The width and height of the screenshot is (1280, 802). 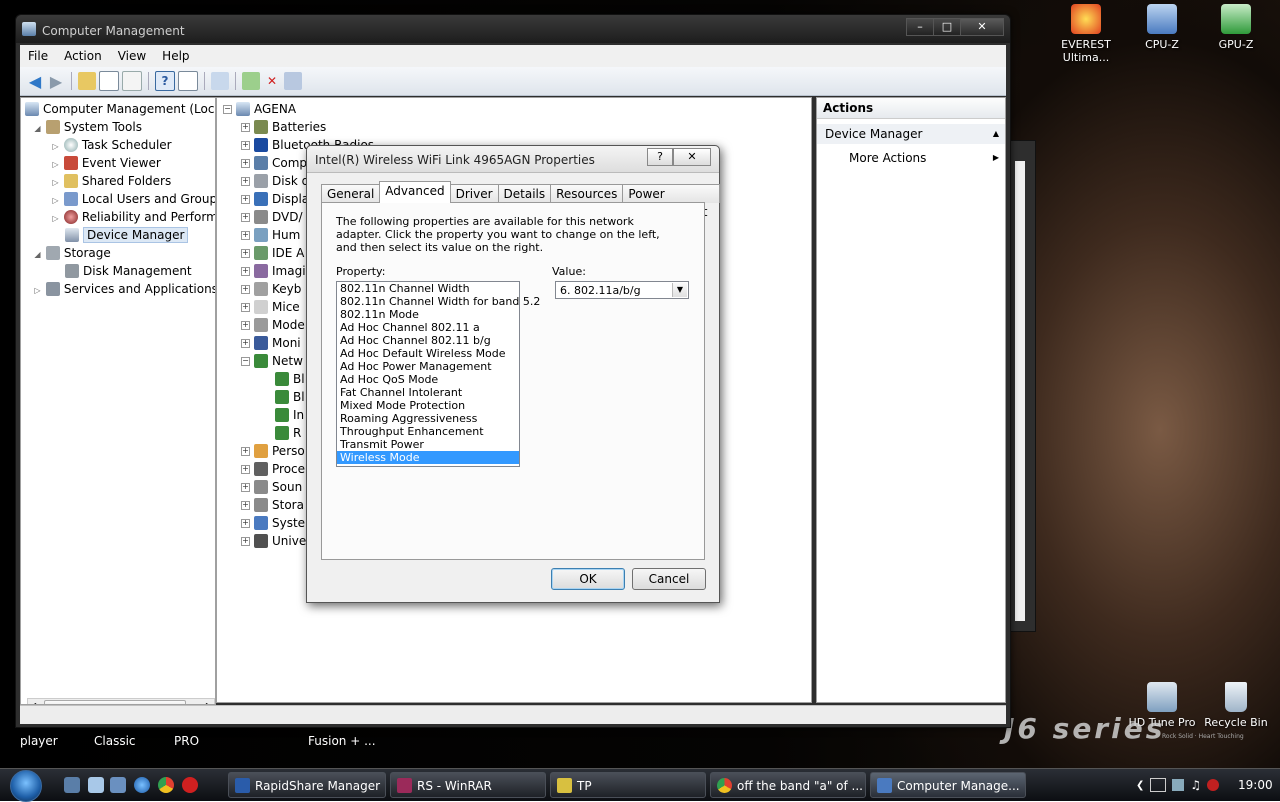 I want to click on internet-explorer-icon, so click(x=142, y=785).